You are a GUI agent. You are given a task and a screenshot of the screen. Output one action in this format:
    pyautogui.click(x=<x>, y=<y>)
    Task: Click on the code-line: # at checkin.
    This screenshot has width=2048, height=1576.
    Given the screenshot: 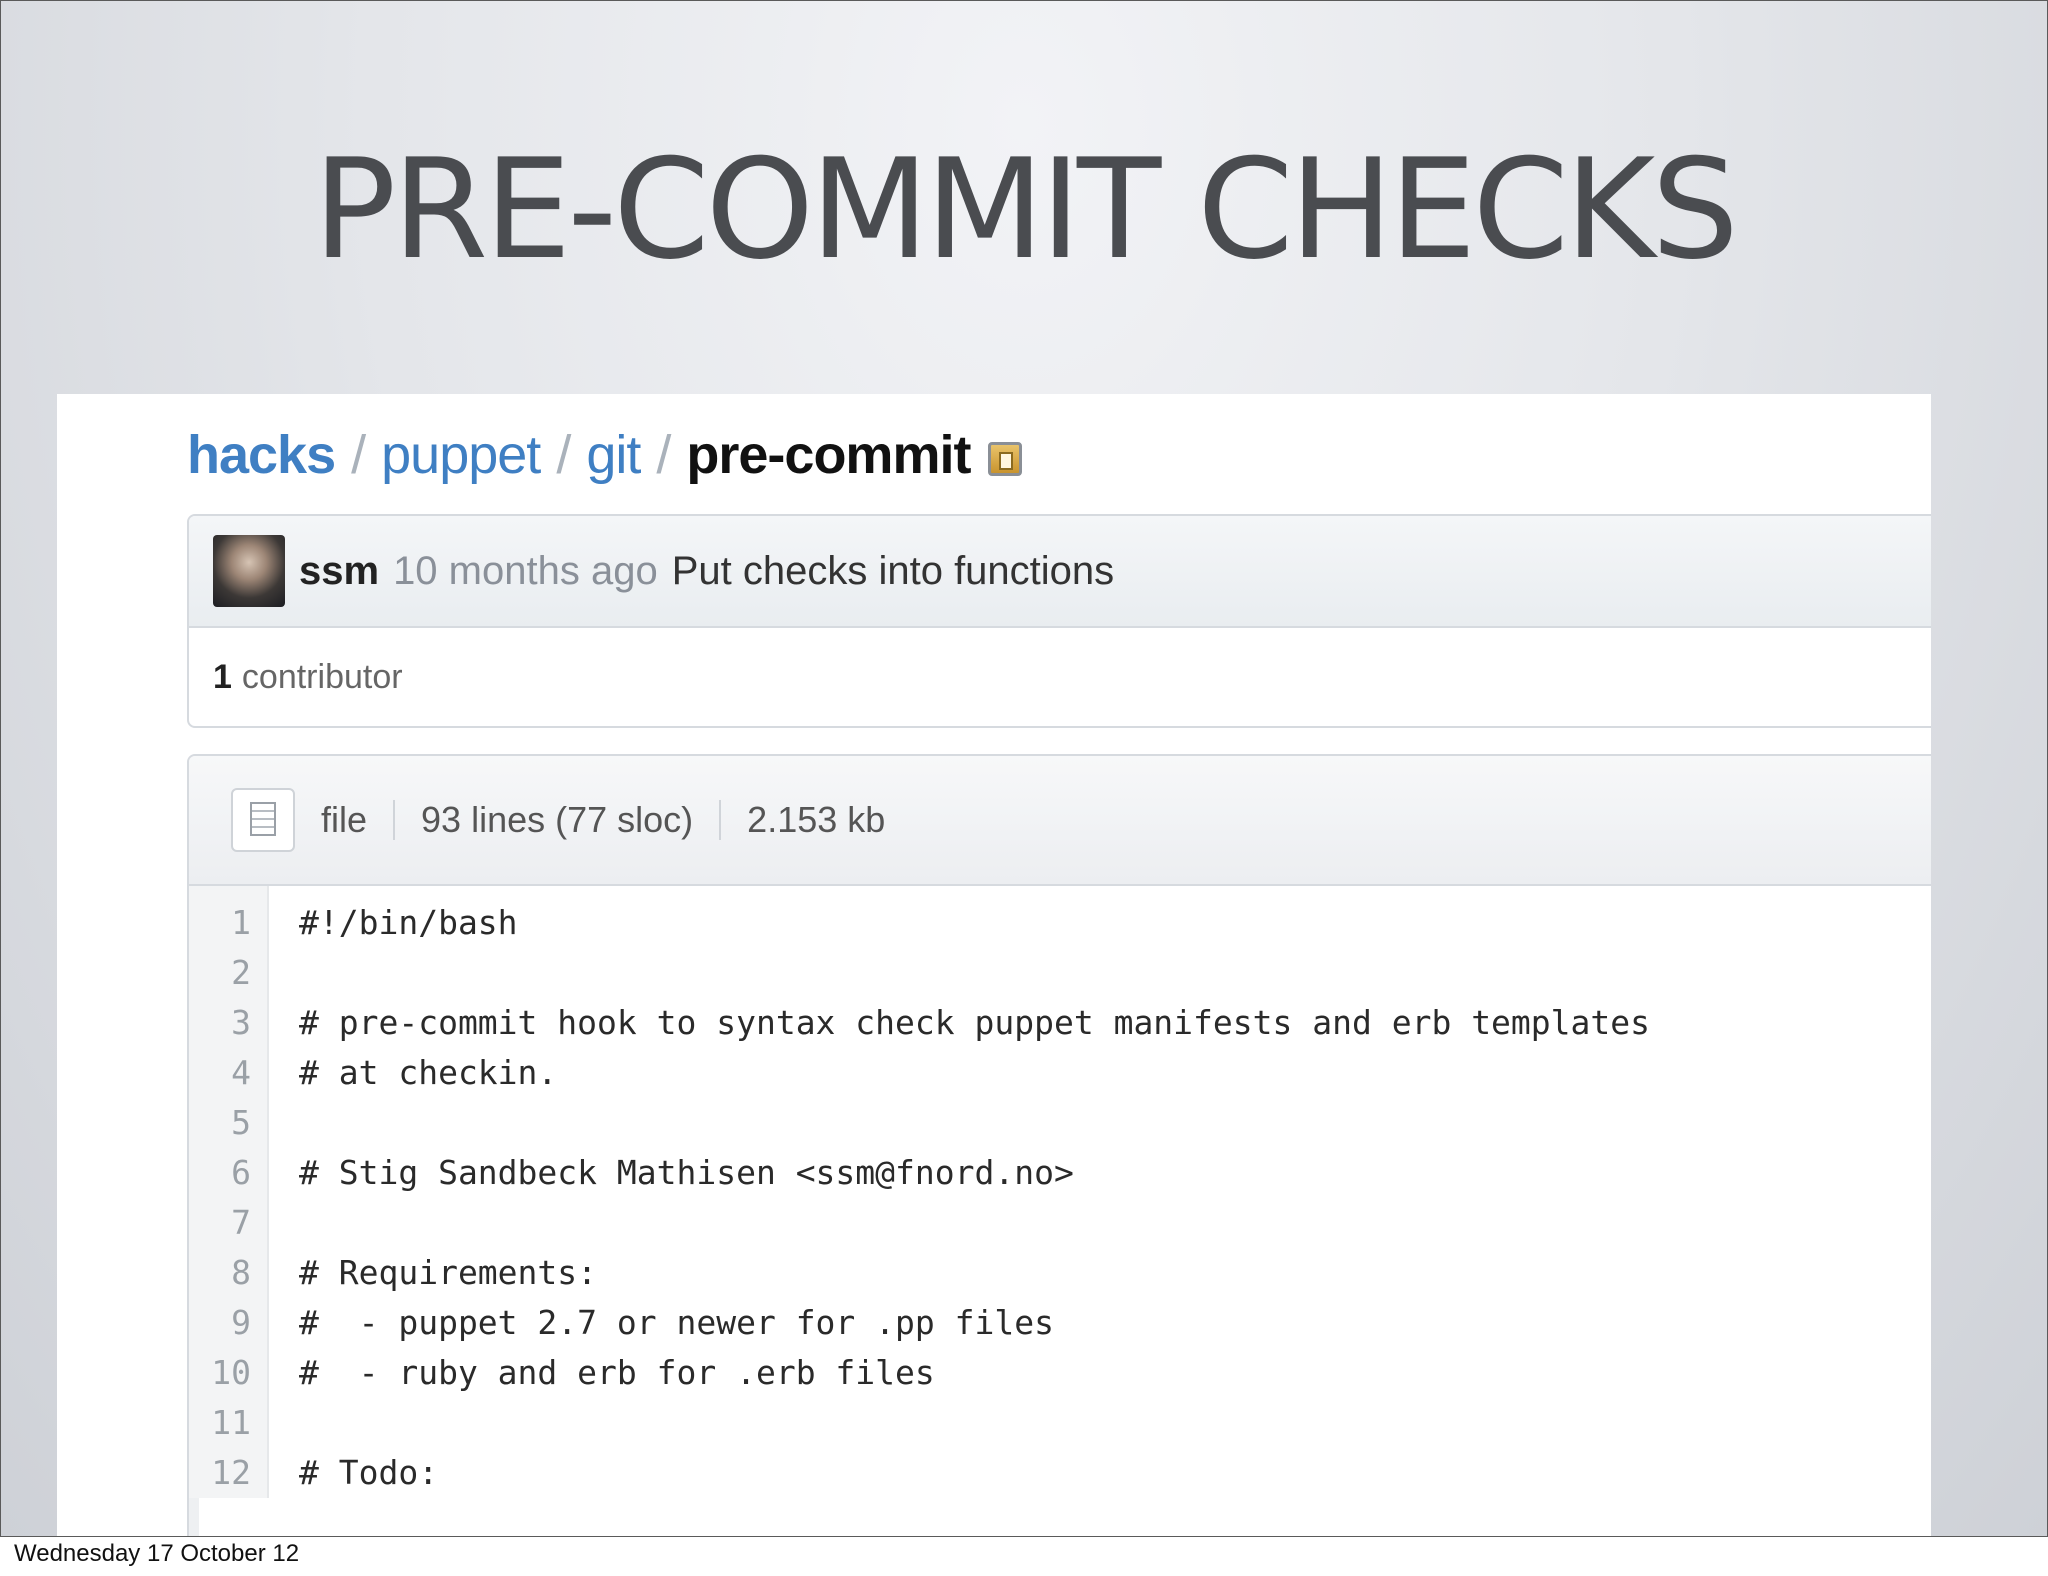 What is the action you would take?
    pyautogui.click(x=428, y=1072)
    